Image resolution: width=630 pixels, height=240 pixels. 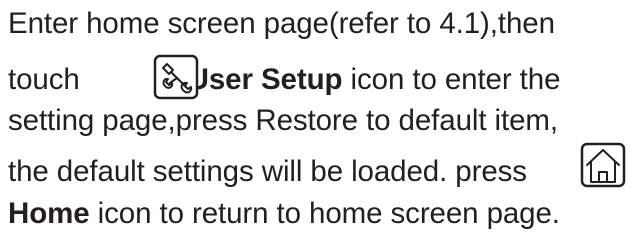 I want to click on line-2-suffix: icon to enter the, so click(x=455, y=79).